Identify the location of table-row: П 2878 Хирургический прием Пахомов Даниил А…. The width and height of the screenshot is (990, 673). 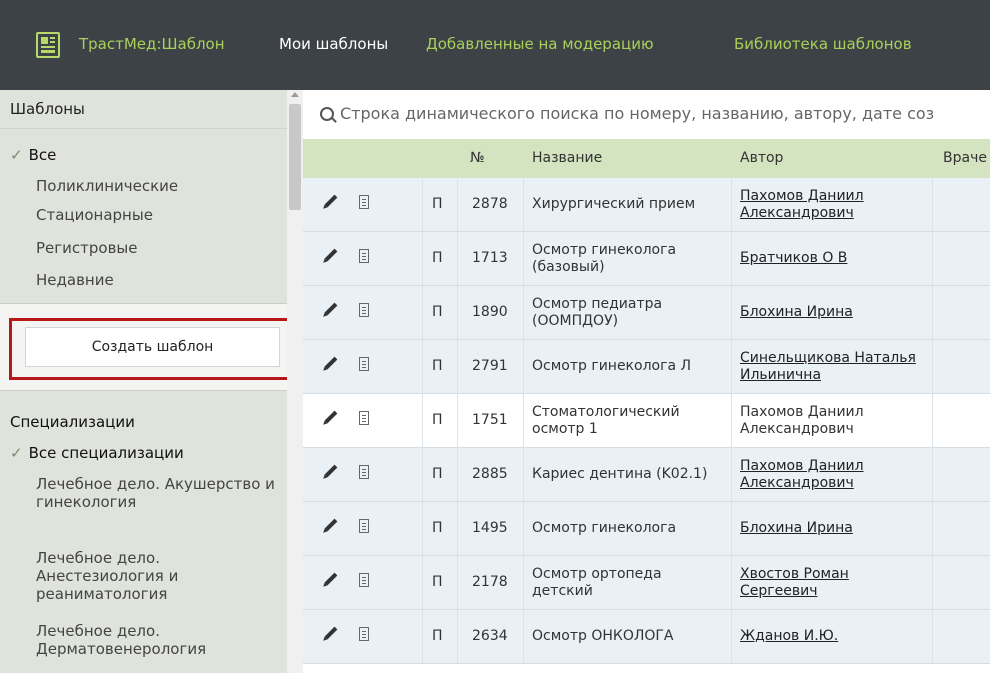
(646, 205).